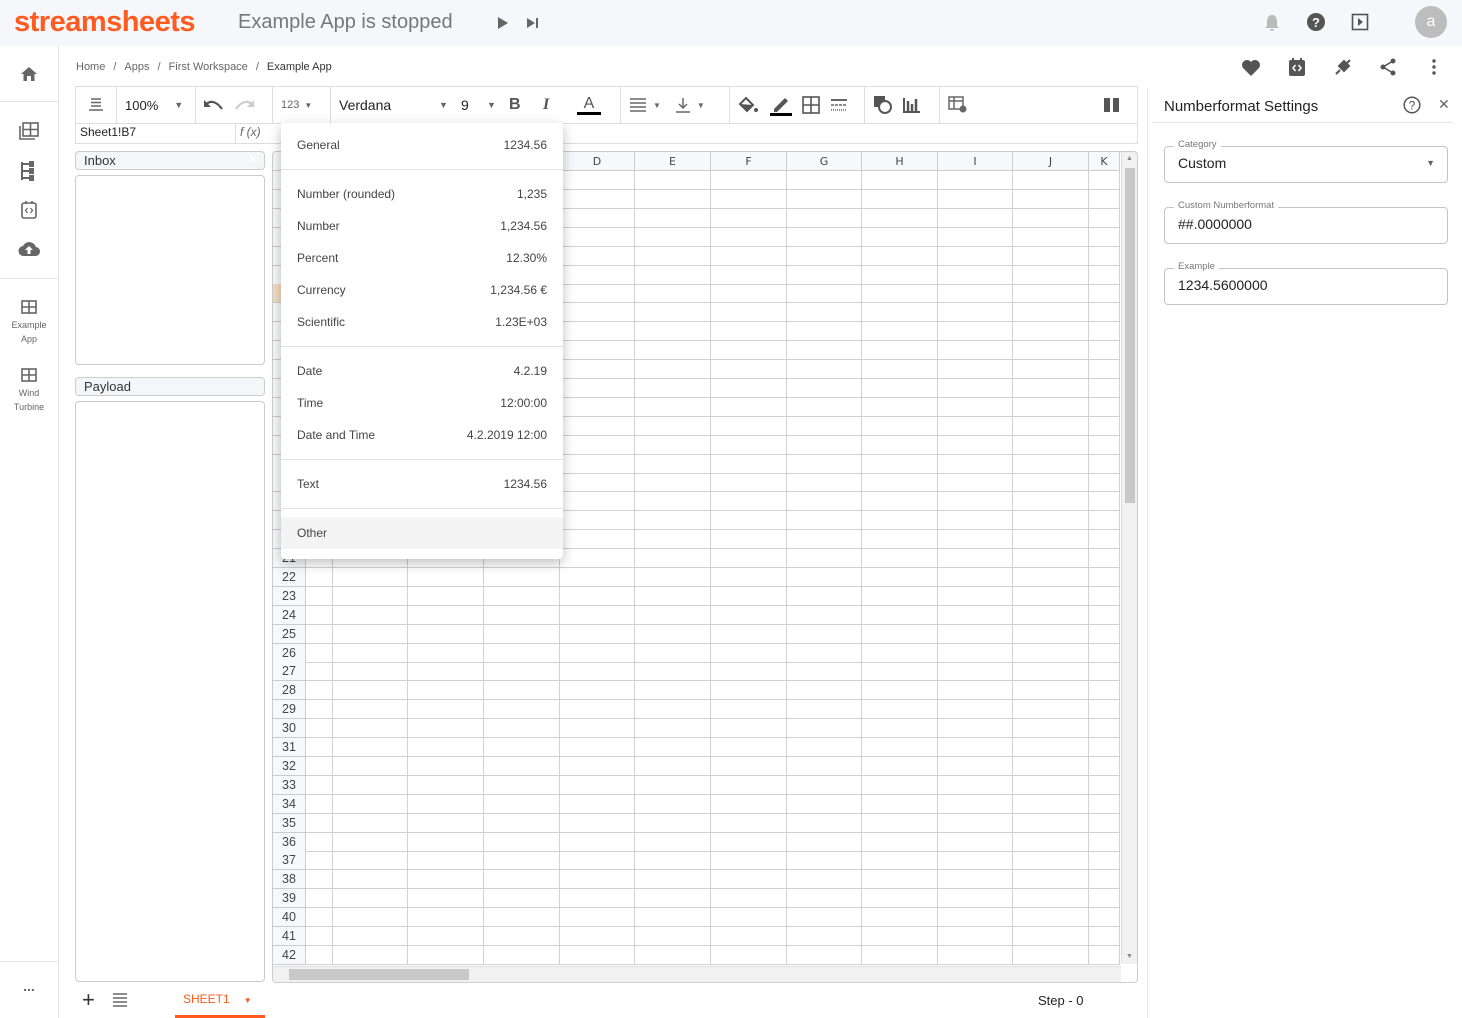  What do you see at coordinates (422, 322) in the screenshot?
I see `menu-item-format: Scientific 1.23E+03` at bounding box center [422, 322].